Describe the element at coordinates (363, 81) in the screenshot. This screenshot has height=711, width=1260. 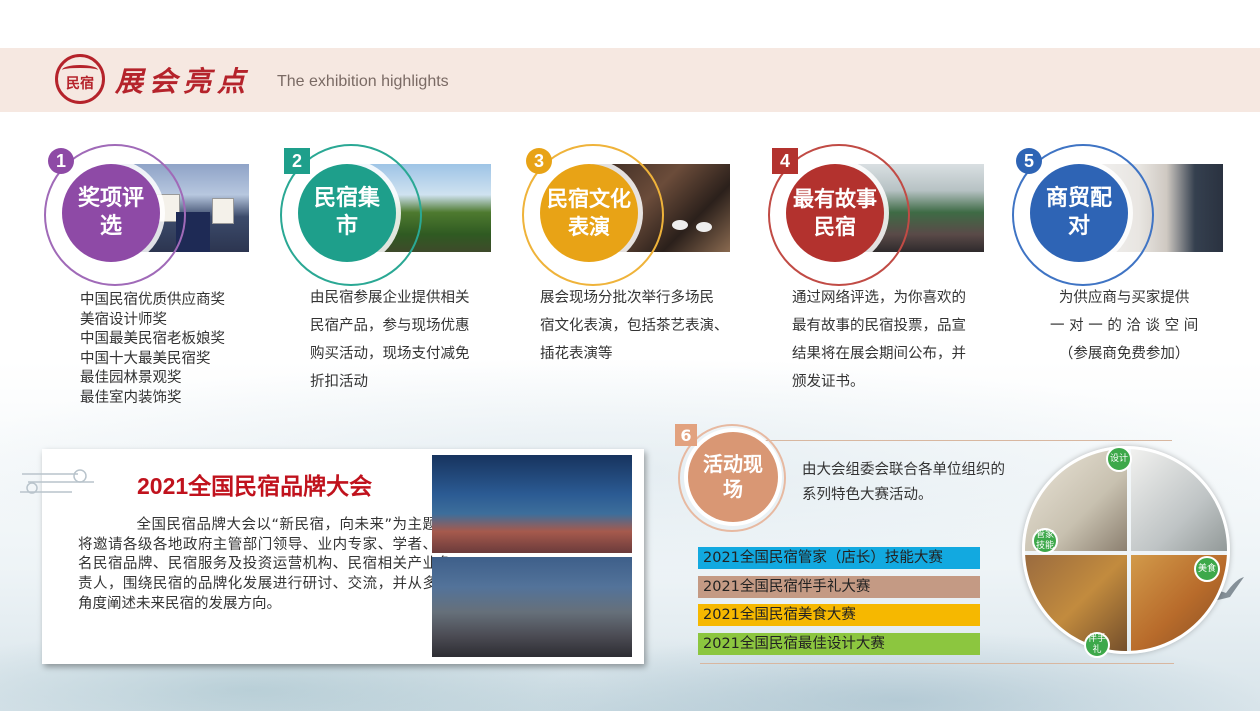
I see `page-subtitle: The exhibition highlights` at that location.